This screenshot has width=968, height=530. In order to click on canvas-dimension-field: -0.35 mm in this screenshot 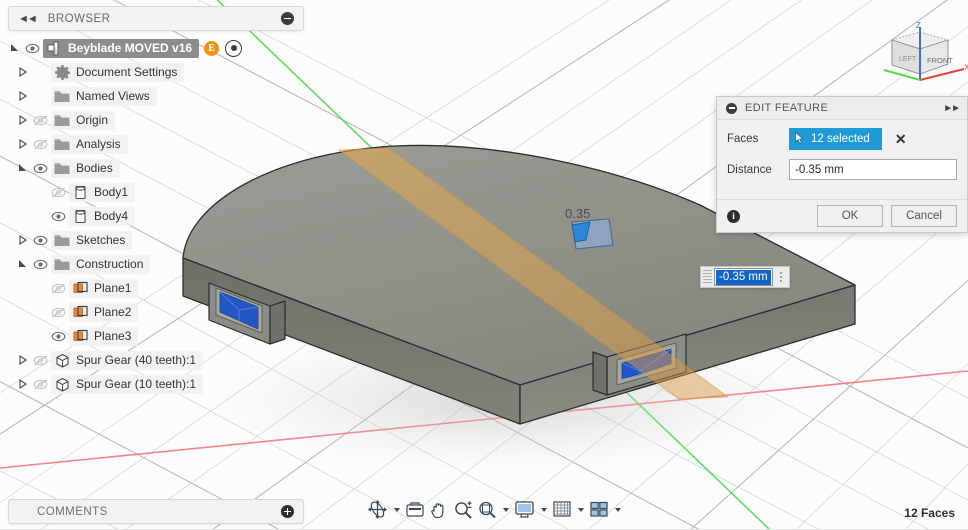, I will do `click(743, 277)`.